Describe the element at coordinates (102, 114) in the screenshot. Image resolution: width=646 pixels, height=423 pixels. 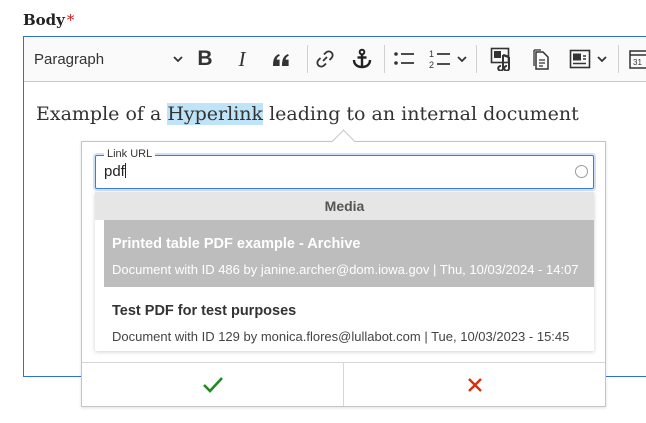
I see `content-text-before: Example of a` at that location.